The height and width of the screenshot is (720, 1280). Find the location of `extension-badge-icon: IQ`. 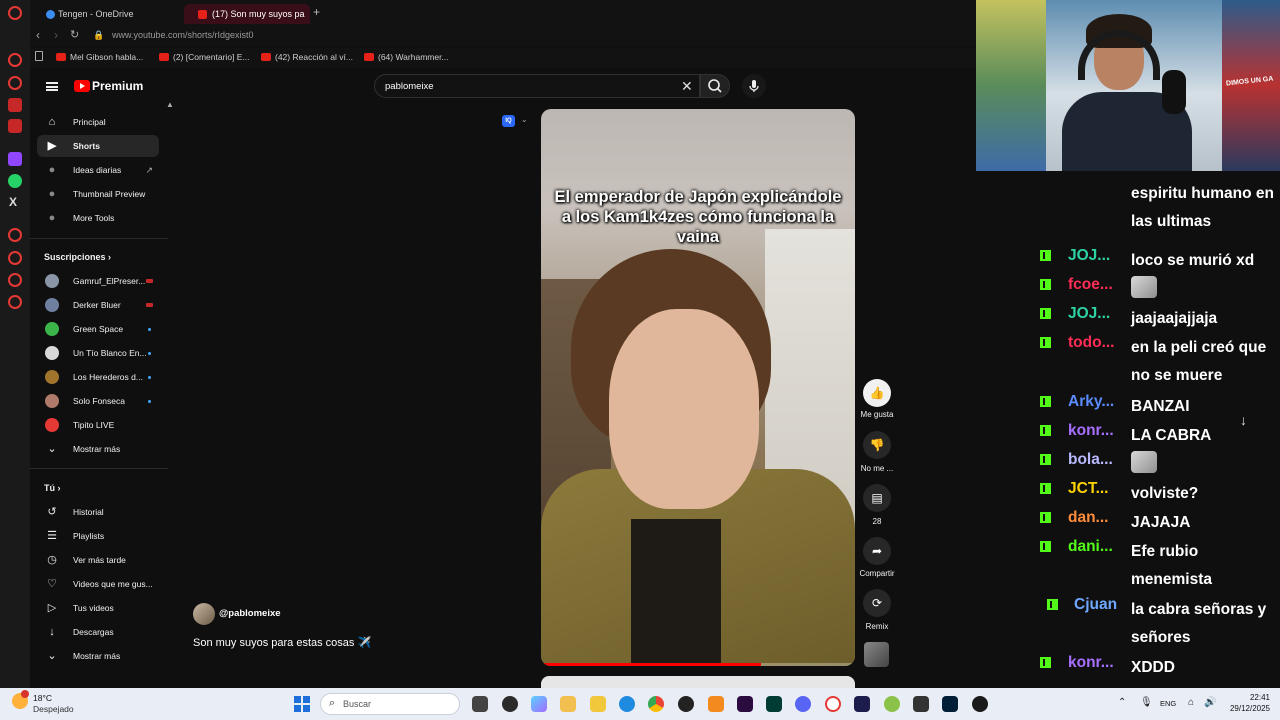

extension-badge-icon: IQ is located at coordinates (508, 121).